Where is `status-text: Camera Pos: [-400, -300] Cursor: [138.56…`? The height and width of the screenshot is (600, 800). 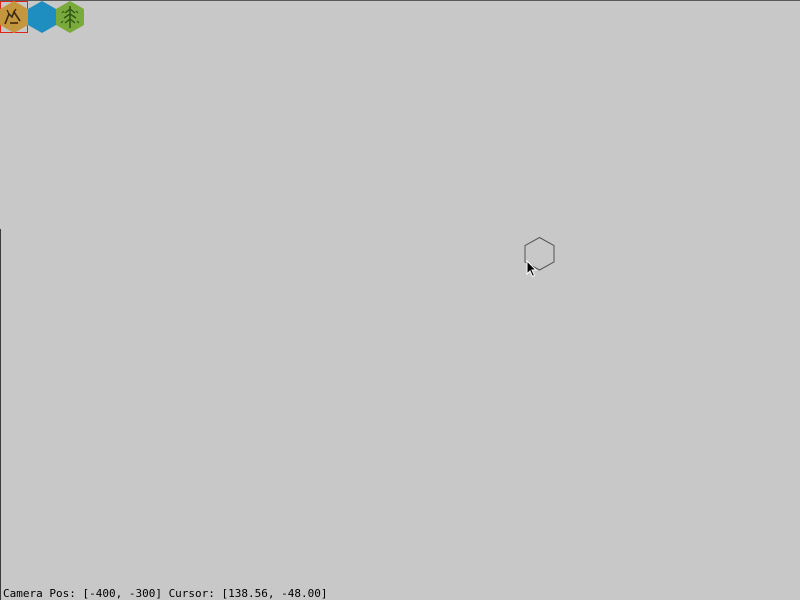 status-text: Camera Pos: [-400, -300] Cursor: [138.56… is located at coordinates (165, 593).